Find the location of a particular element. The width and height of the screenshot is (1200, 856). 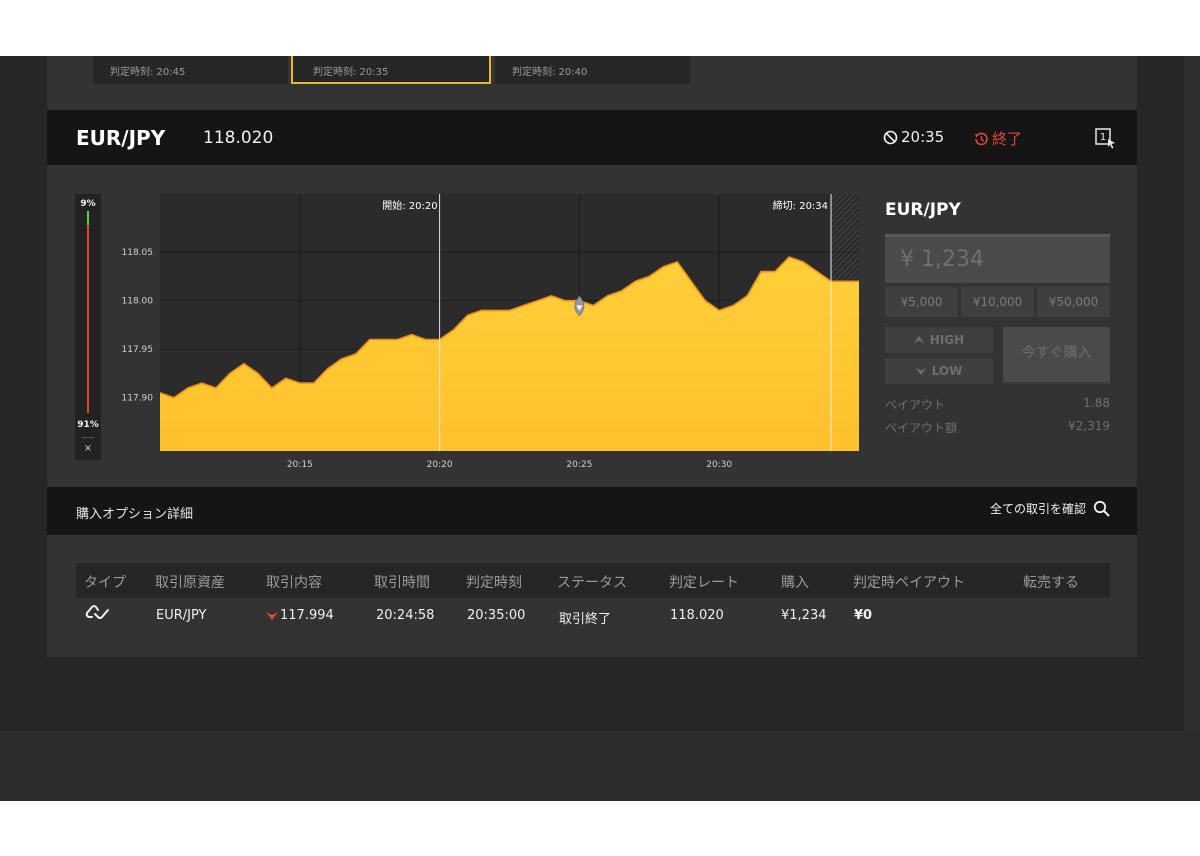

quick-amount-50000-button: ¥50,000 is located at coordinates (1073, 302).